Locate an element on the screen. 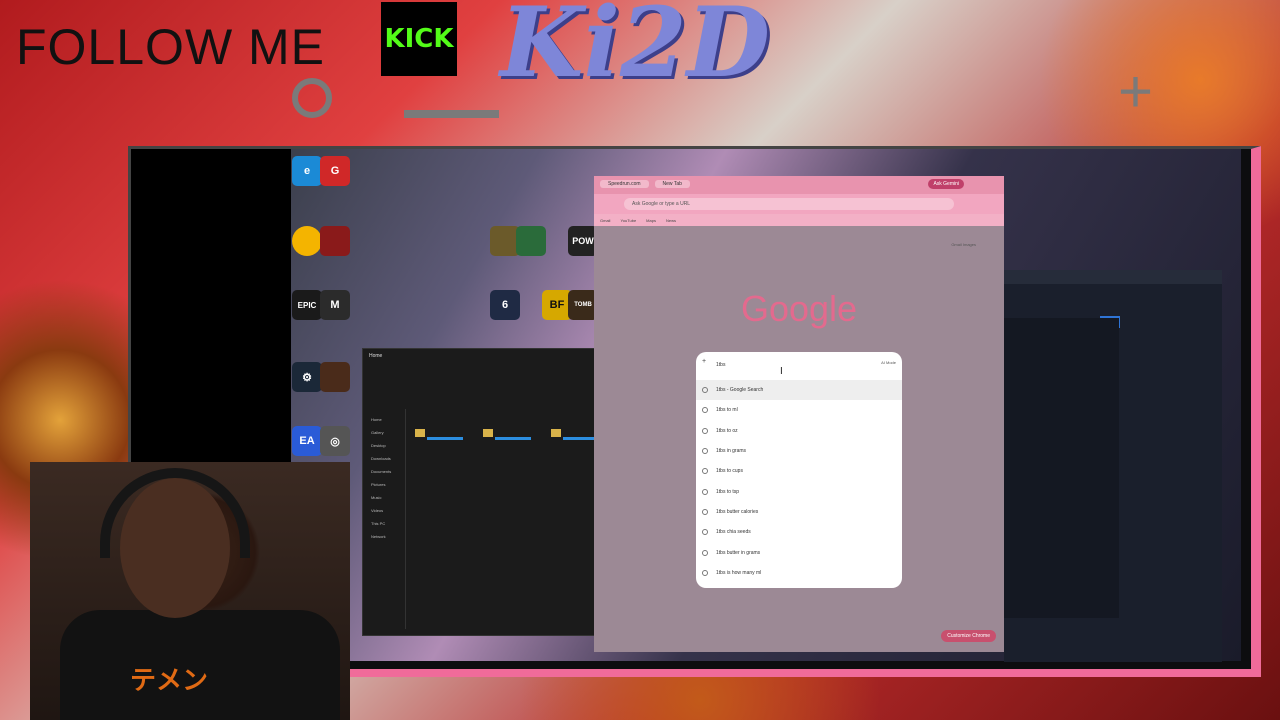  sidebar-item: Music is located at coordinates (385, 497).